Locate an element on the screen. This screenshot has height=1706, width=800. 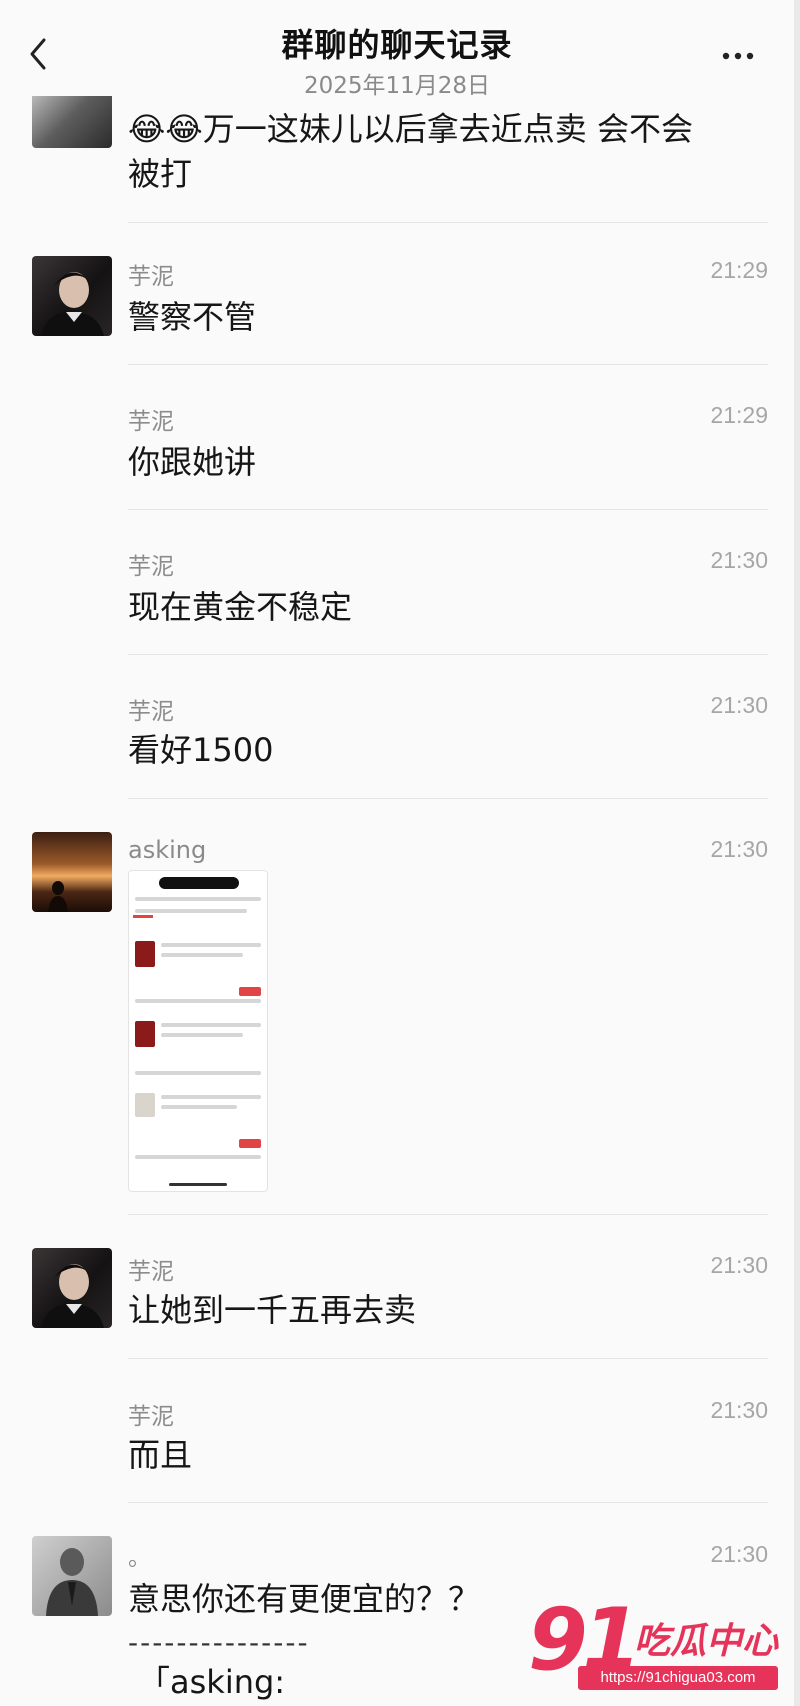
site-watermark: 91 吃瓜中心 https://91chigua03.com is located at coordinates (653, 1640).